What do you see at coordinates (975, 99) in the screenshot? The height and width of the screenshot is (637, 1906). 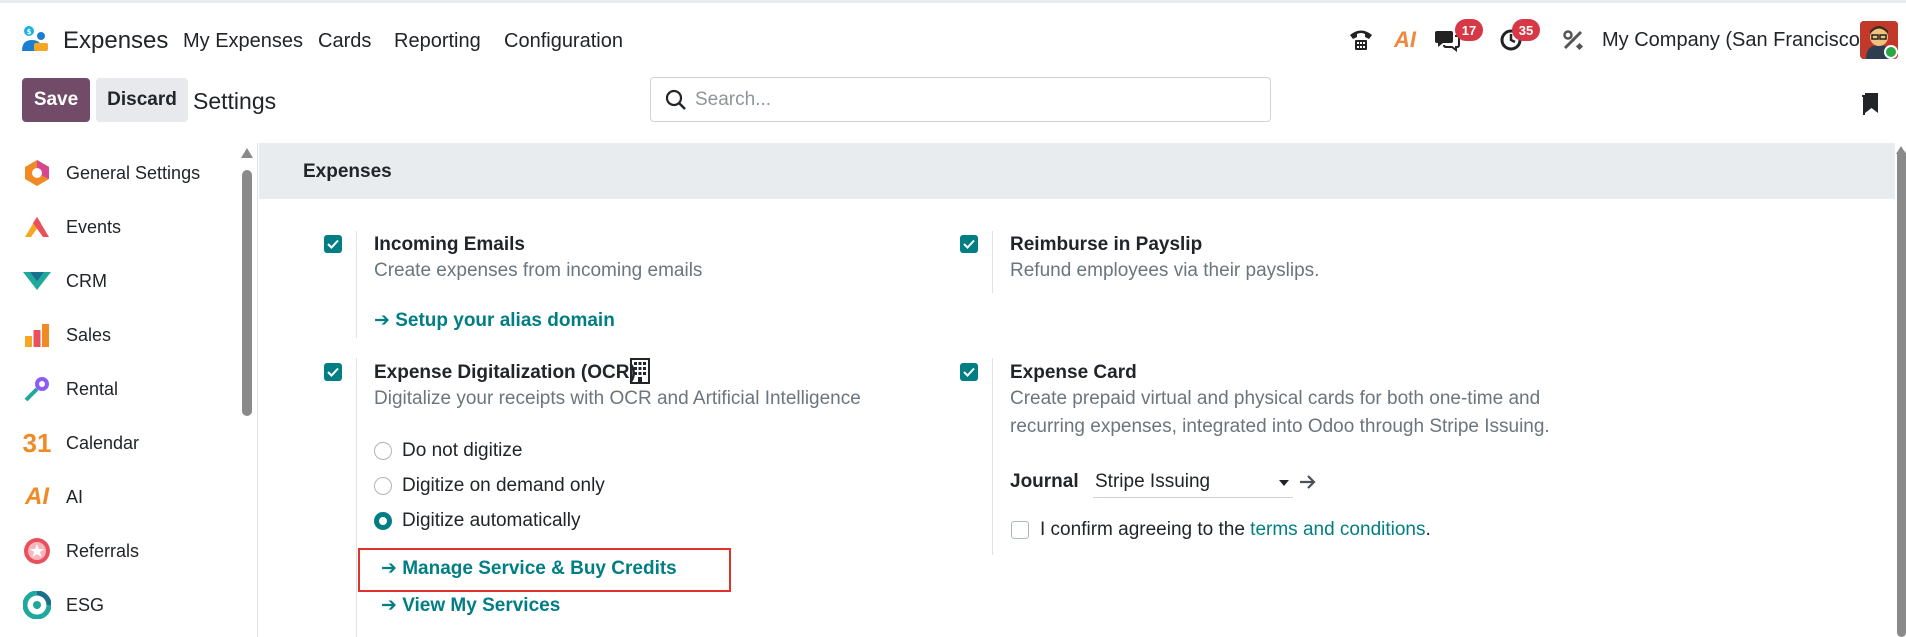 I see `search-input` at bounding box center [975, 99].